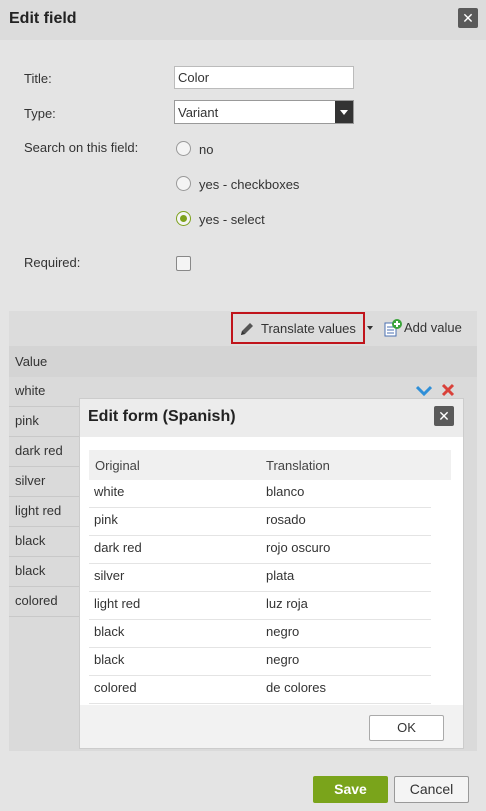 The image size is (486, 811). I want to click on value-row: silver, so click(44, 482).